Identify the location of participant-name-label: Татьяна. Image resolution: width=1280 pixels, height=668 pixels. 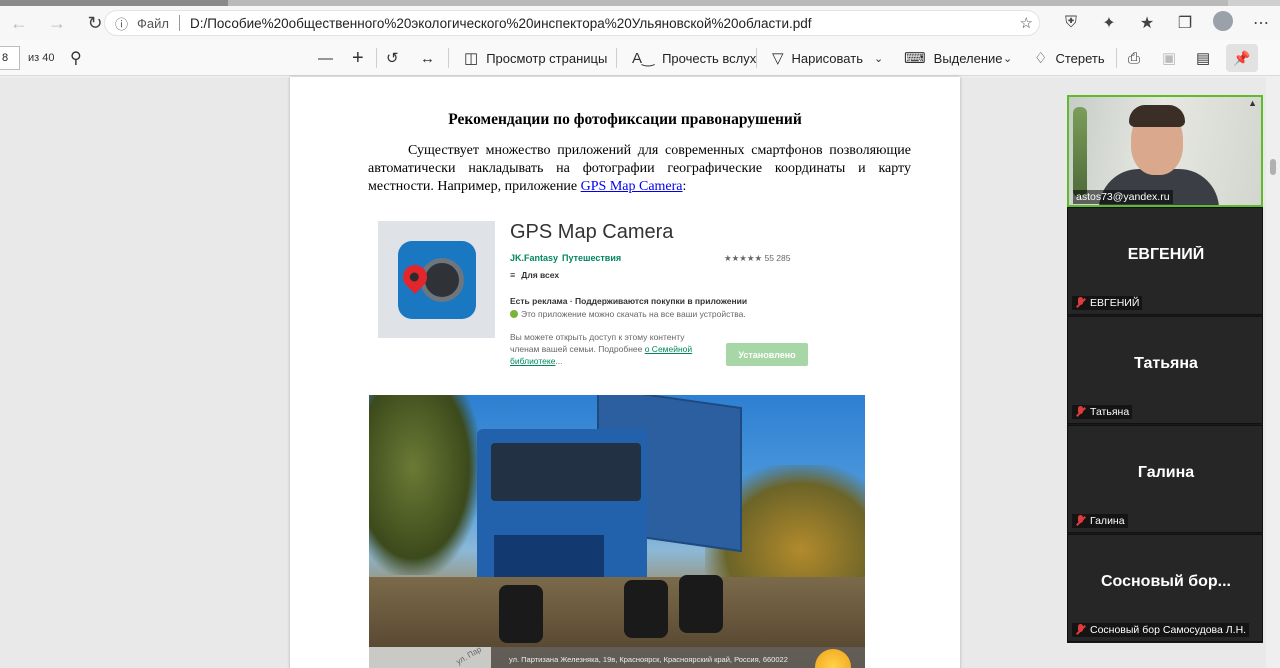
(1102, 412).